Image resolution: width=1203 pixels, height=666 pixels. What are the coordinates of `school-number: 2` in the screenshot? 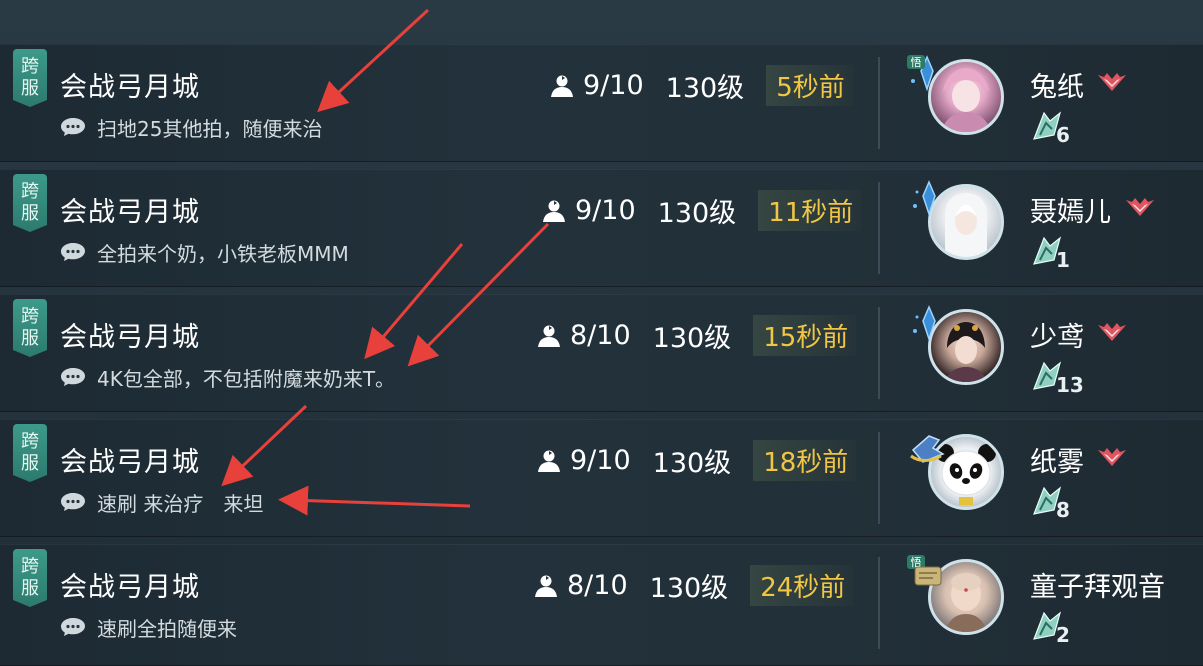 It's located at (1063, 635).